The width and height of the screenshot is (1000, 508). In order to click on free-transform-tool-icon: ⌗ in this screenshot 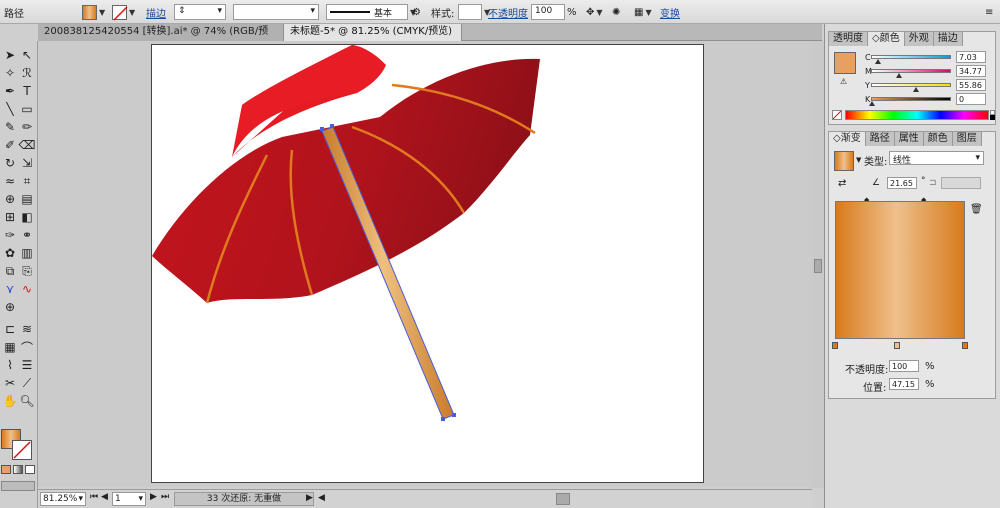, I will do `click(27, 181)`.